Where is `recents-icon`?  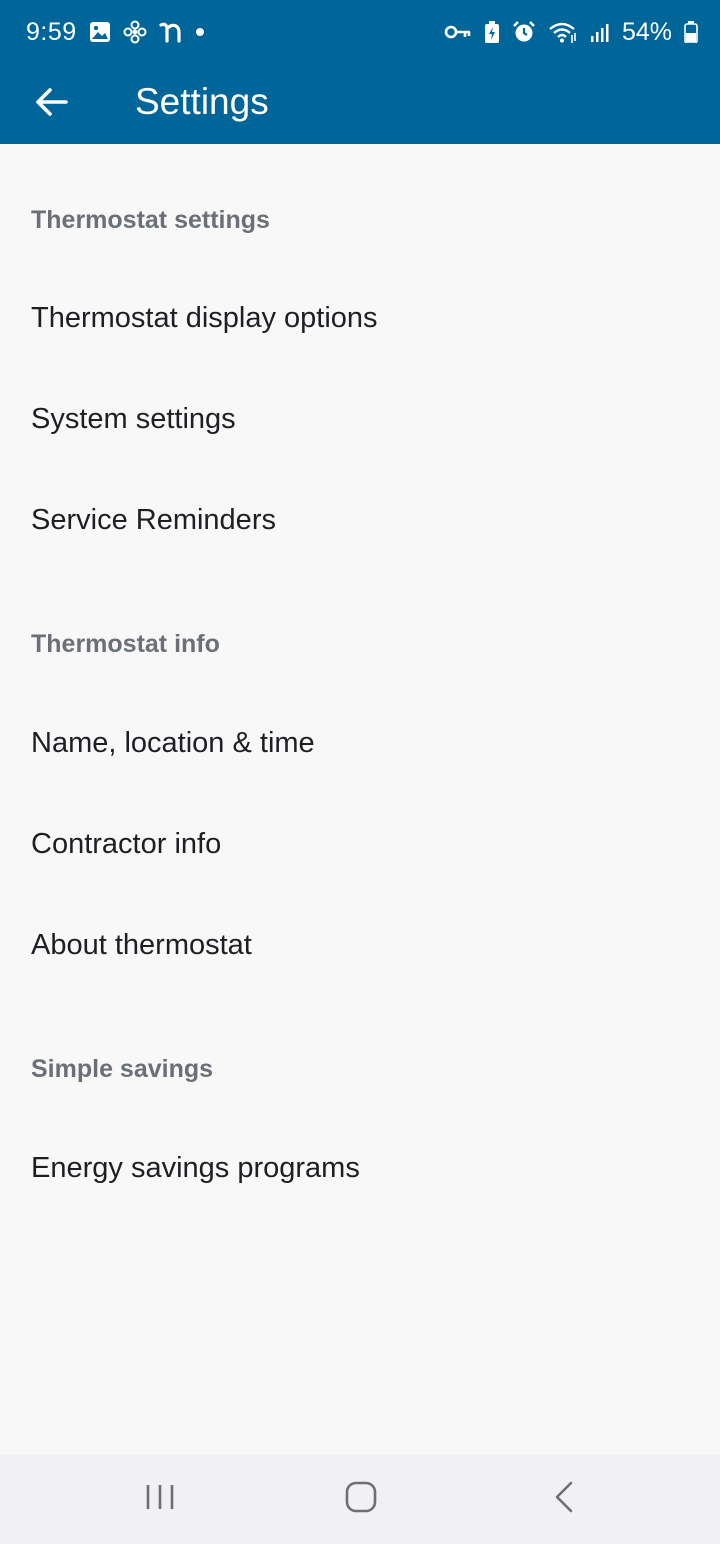 recents-icon is located at coordinates (160, 1499).